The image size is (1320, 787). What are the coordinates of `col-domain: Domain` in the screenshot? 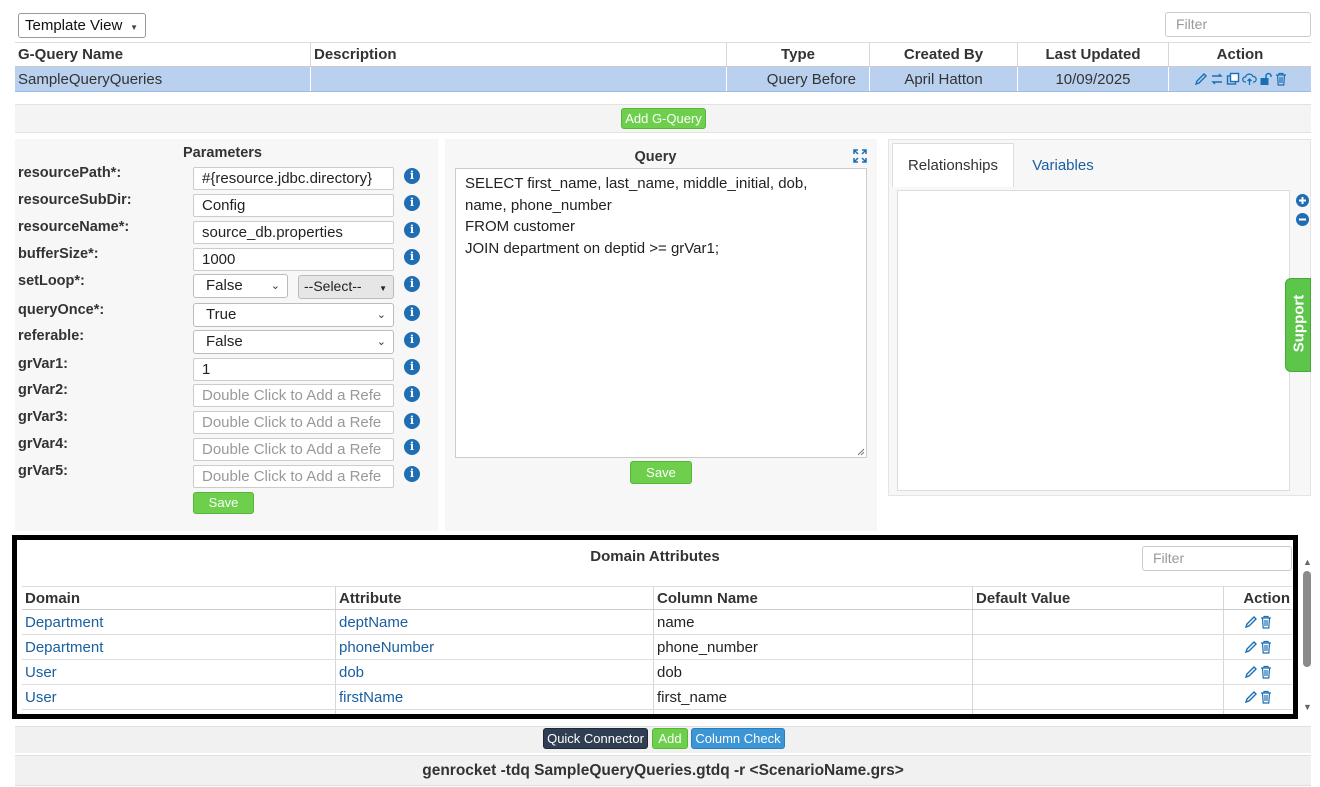 It's located at (179, 598).